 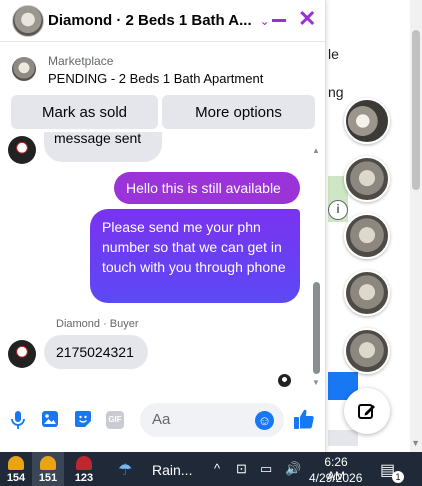 What do you see at coordinates (284, 380) in the screenshot?
I see `seen-avatar` at bounding box center [284, 380].